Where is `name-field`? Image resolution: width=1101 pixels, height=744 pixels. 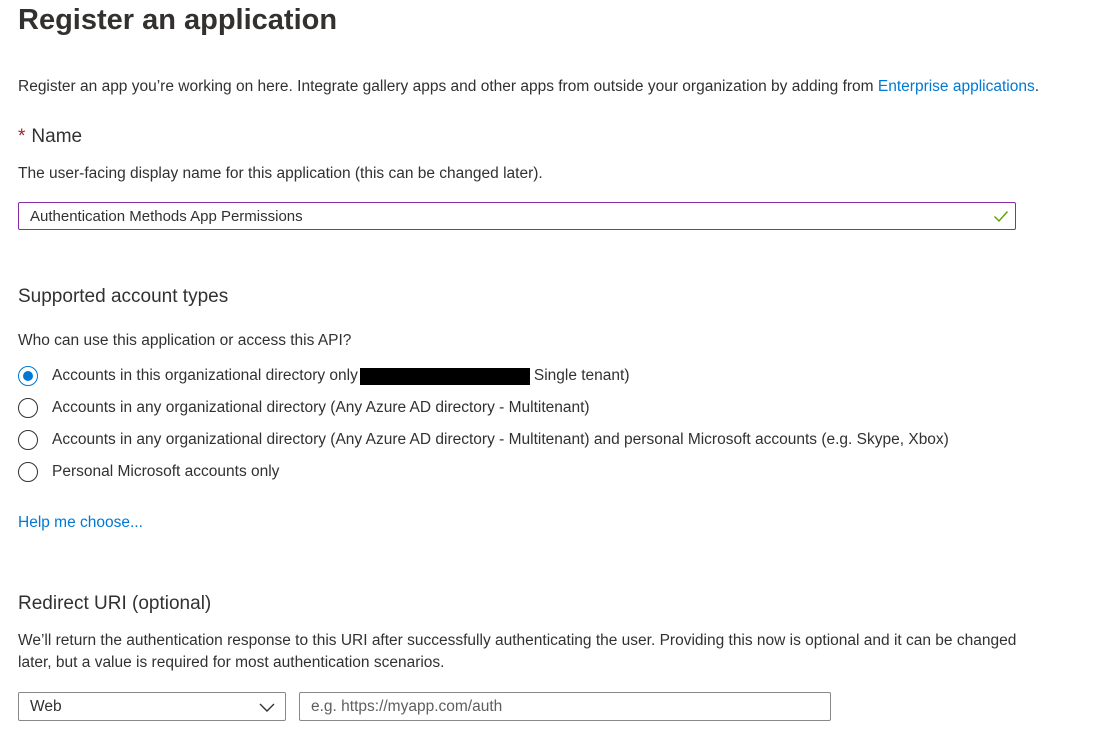 name-field is located at coordinates (517, 216).